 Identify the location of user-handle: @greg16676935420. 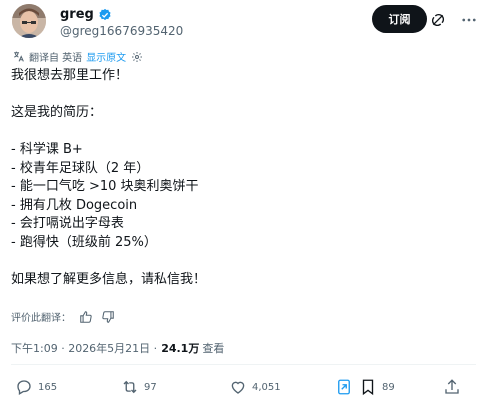
(121, 31).